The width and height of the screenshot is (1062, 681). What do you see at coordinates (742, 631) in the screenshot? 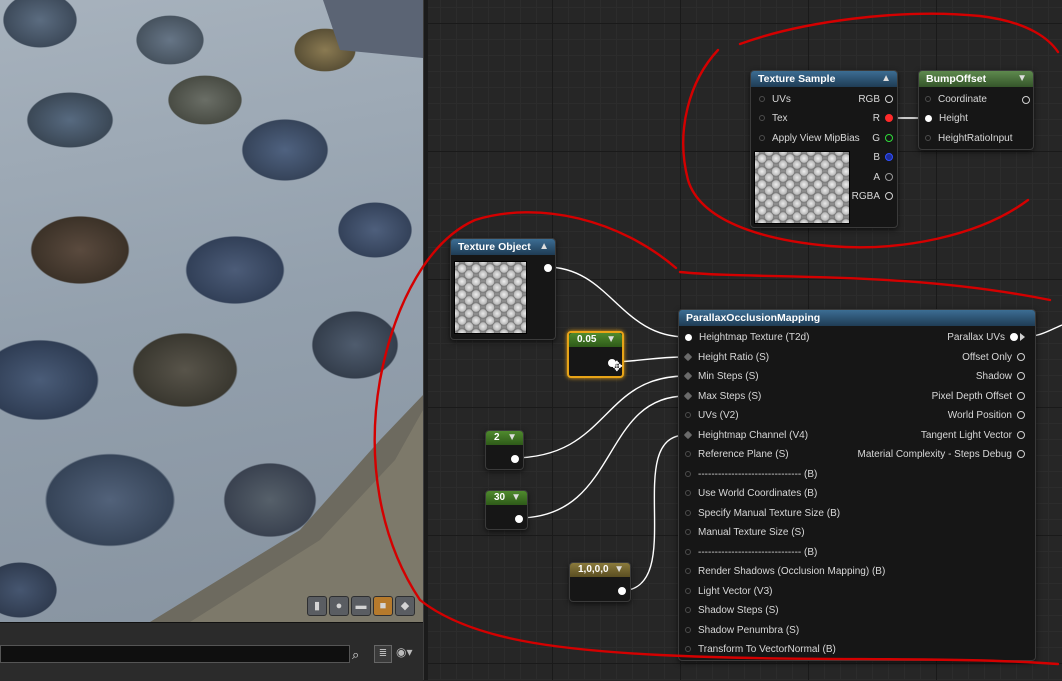
I see `input-shadow-penumbra: Shadow Penumbra (S)` at bounding box center [742, 631].